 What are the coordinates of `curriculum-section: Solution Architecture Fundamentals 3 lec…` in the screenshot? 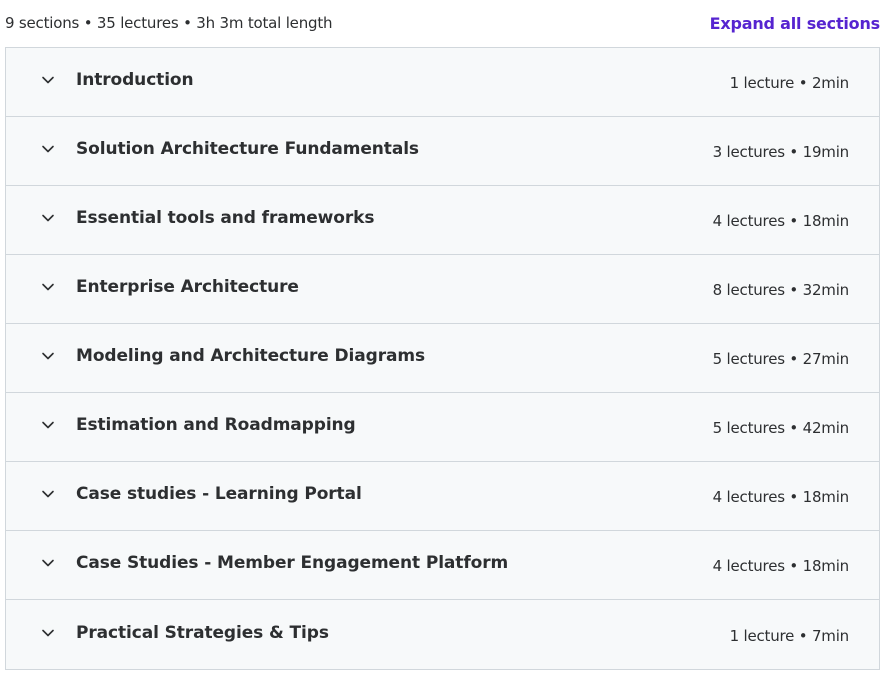 It's located at (442, 151).